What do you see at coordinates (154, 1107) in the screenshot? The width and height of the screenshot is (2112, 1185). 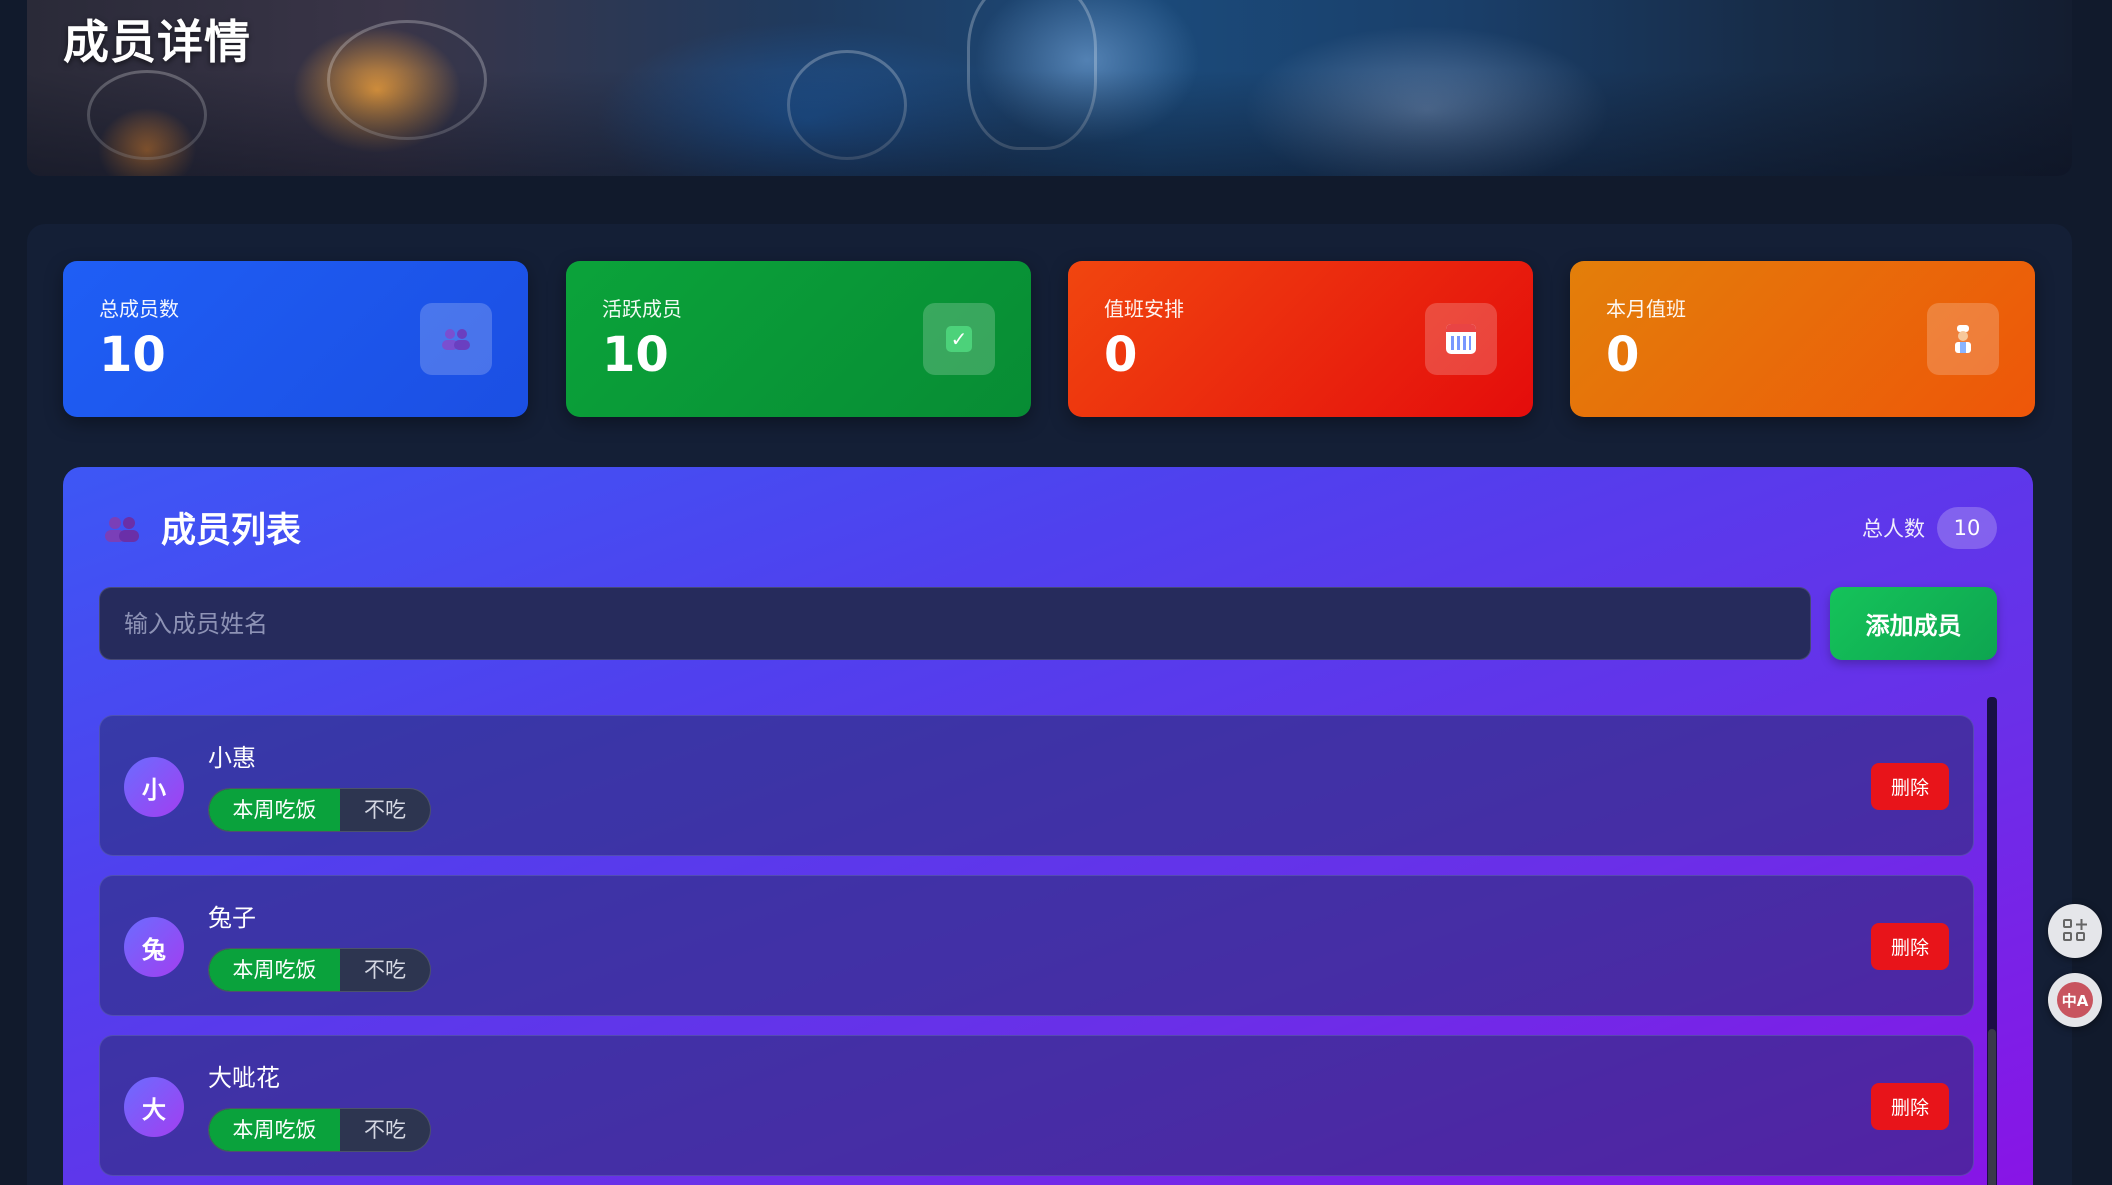 I see `avatar: 大` at bounding box center [154, 1107].